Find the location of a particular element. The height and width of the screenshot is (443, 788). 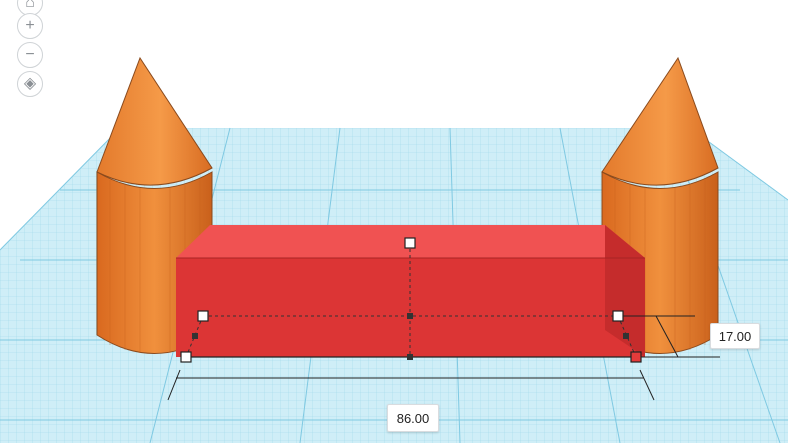

zoom-in-icon: + is located at coordinates (30, 26).